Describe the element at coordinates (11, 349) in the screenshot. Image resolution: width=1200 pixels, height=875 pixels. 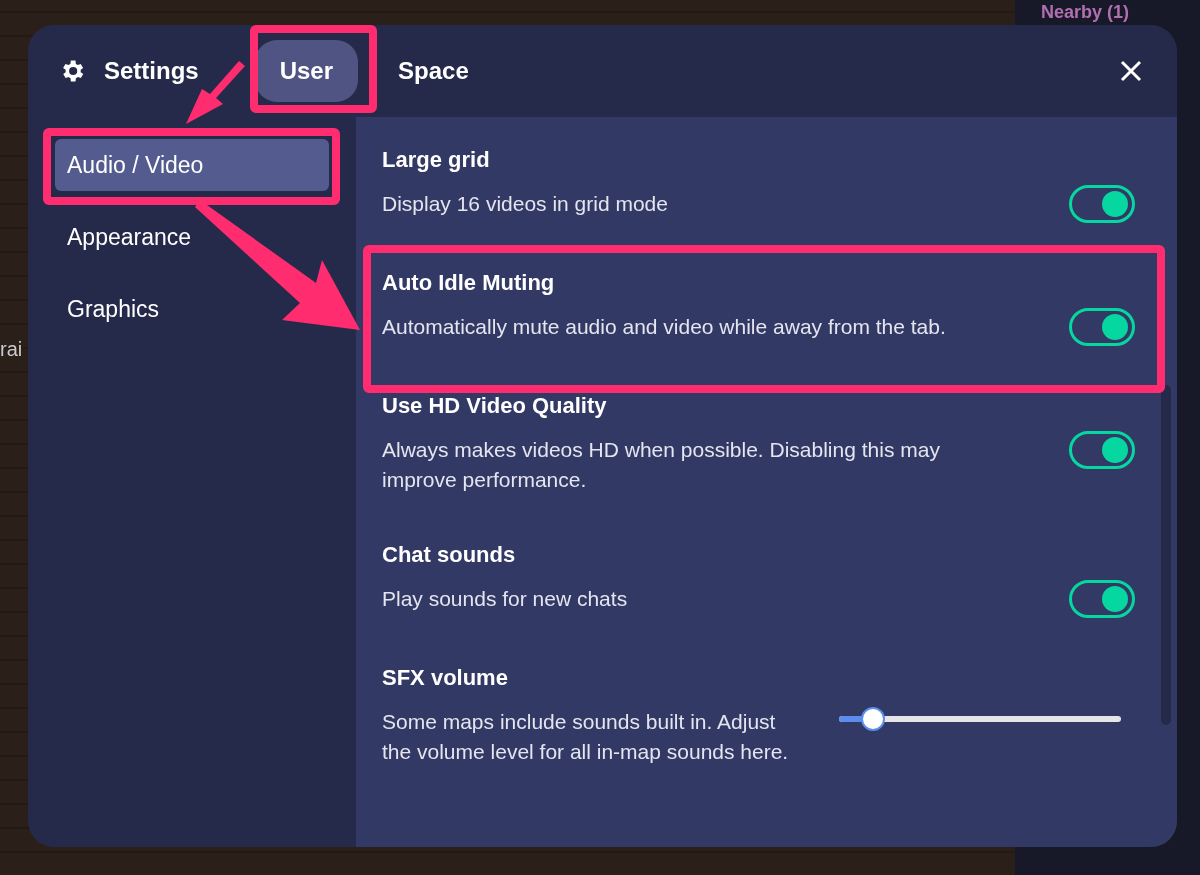
I see `player-name: rai` at that location.